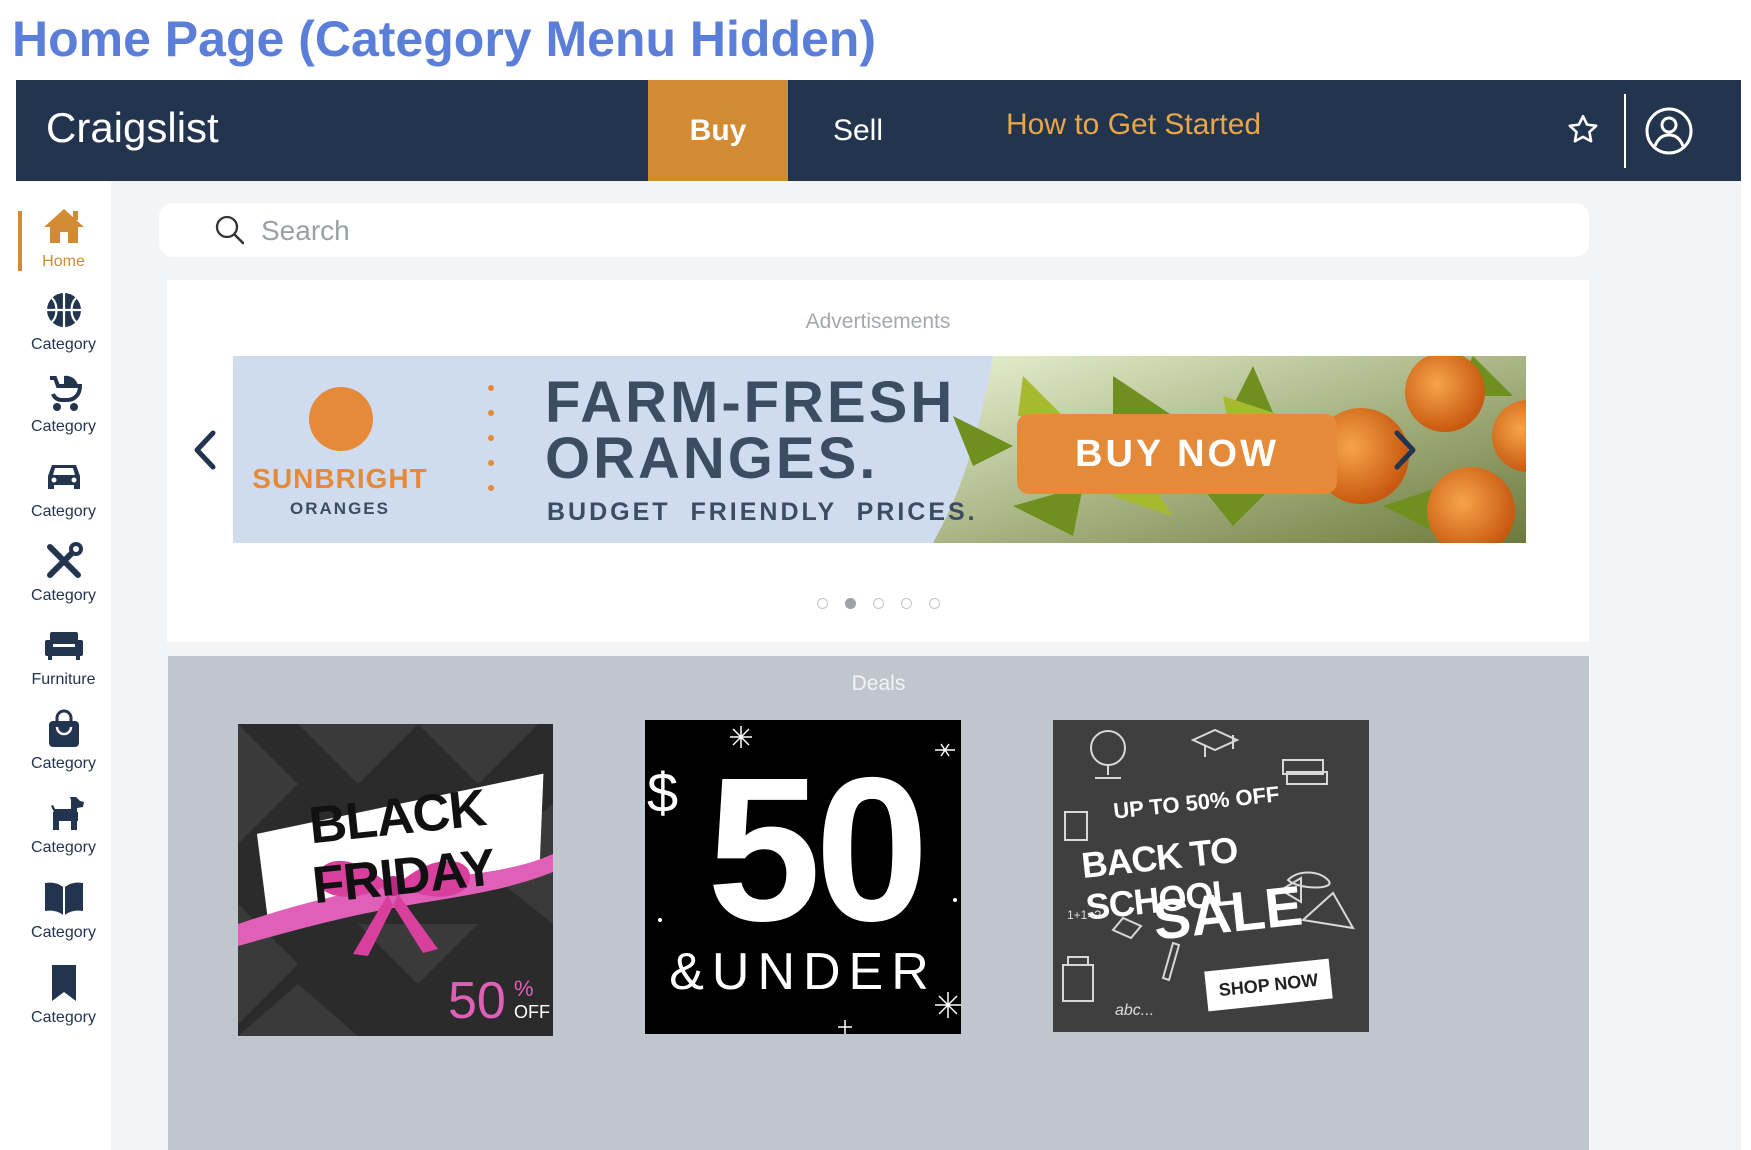  Describe the element at coordinates (63, 646) in the screenshot. I see `sofa-icon` at that location.